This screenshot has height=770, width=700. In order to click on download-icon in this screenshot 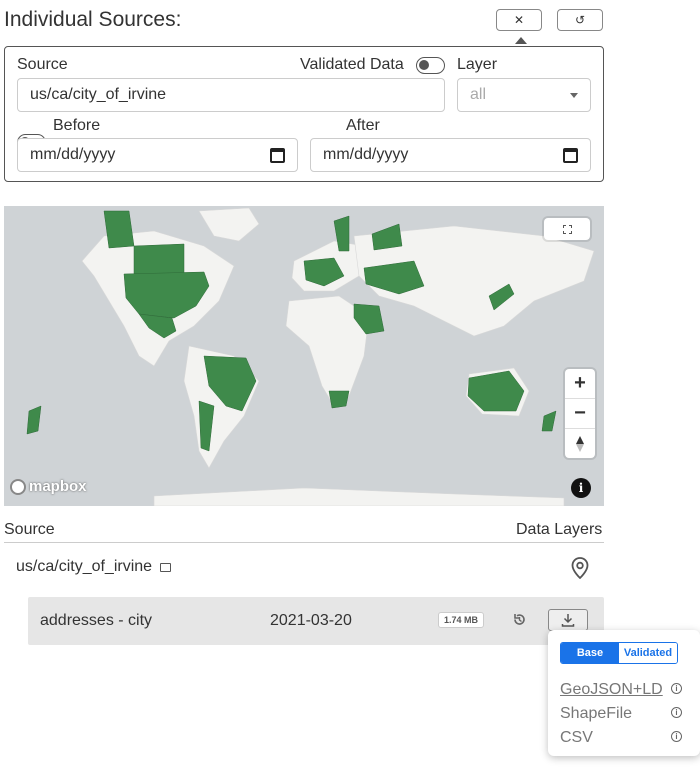, I will do `click(568, 620)`.